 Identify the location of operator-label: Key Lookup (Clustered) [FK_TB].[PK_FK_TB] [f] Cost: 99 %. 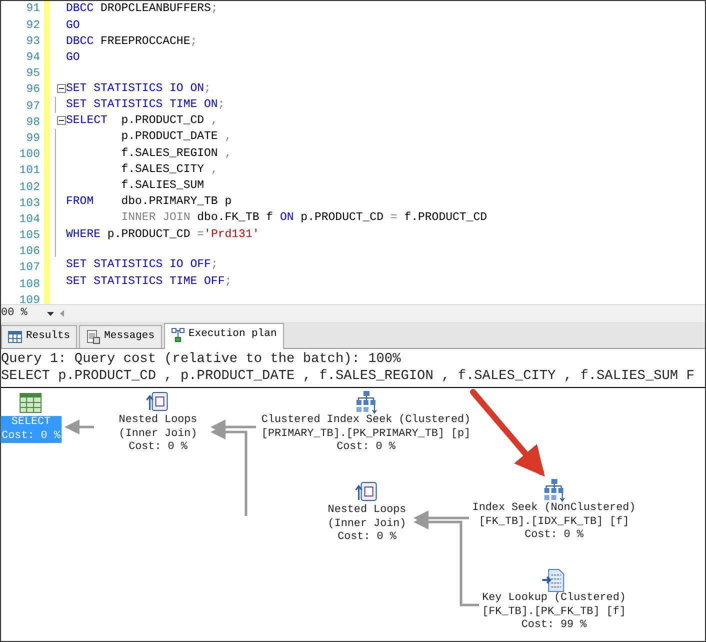
(554, 612).